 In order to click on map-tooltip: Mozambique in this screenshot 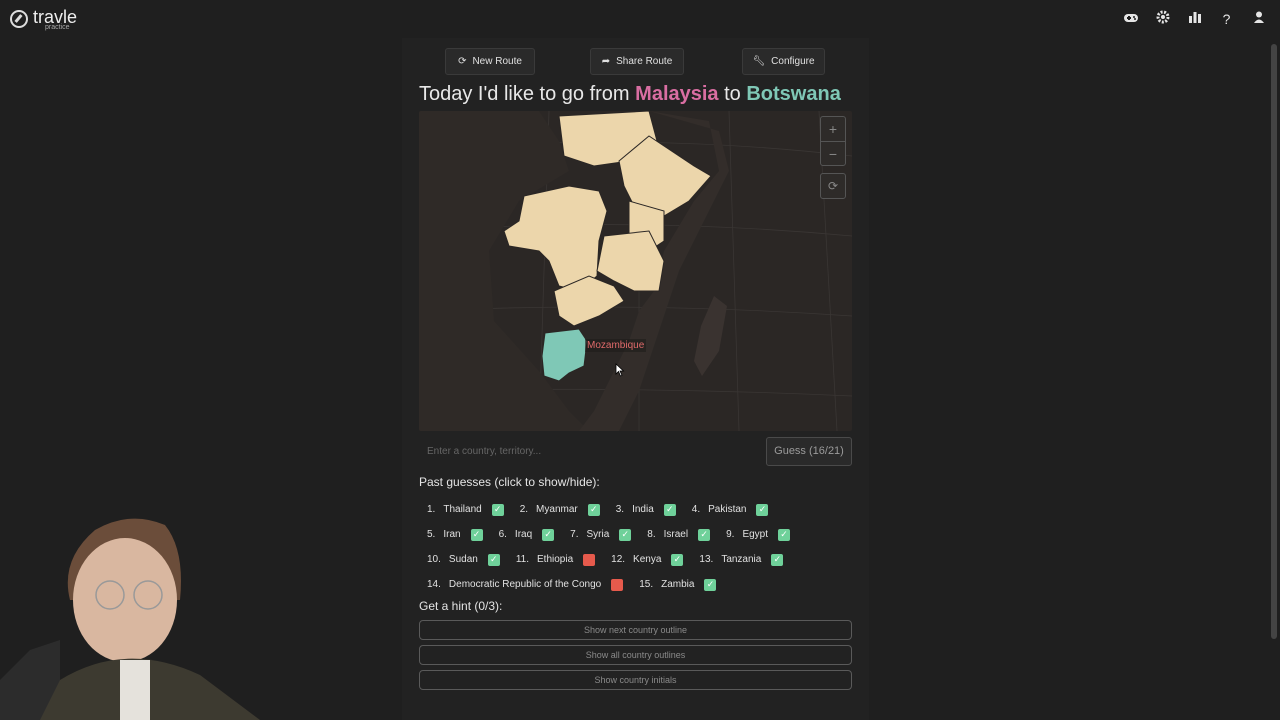, I will do `click(616, 345)`.